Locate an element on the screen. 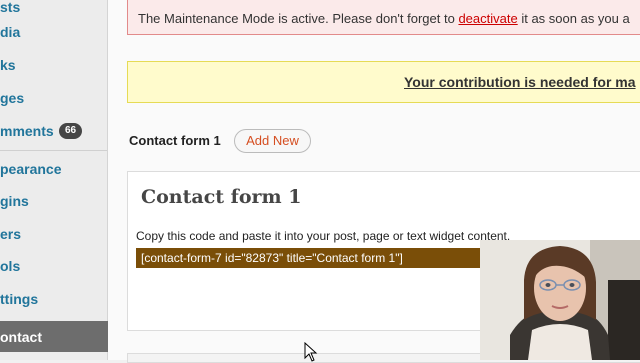 The image size is (640, 363). notice-suffix: it as soon as you a is located at coordinates (573, 18).